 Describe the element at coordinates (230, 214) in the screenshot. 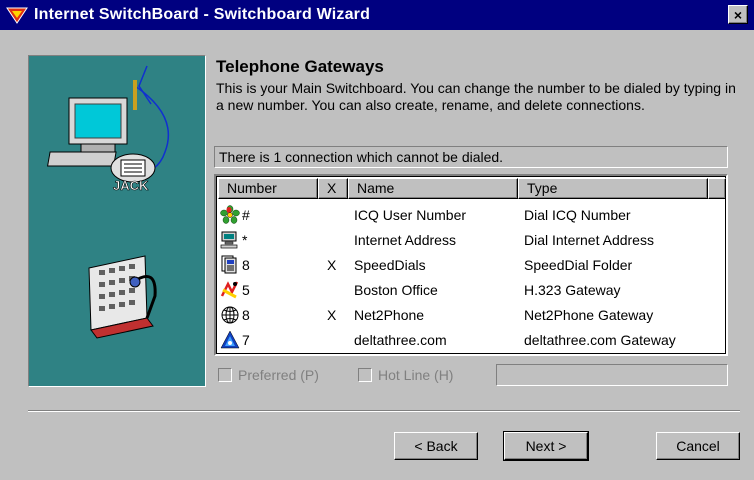

I see `icq-flower-icon` at that location.